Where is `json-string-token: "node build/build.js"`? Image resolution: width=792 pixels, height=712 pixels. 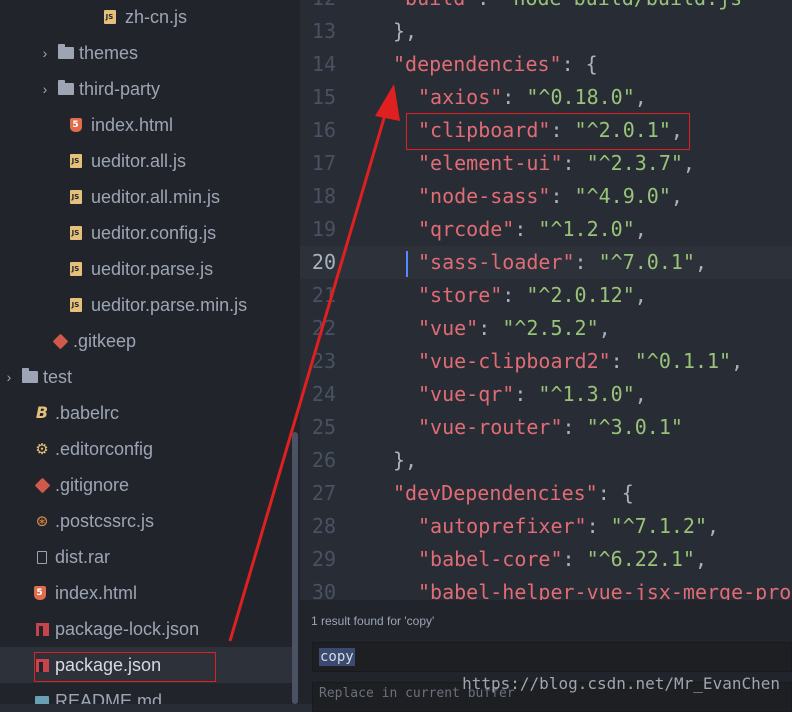 json-string-token: "node build/build.js" is located at coordinates (627, 5).